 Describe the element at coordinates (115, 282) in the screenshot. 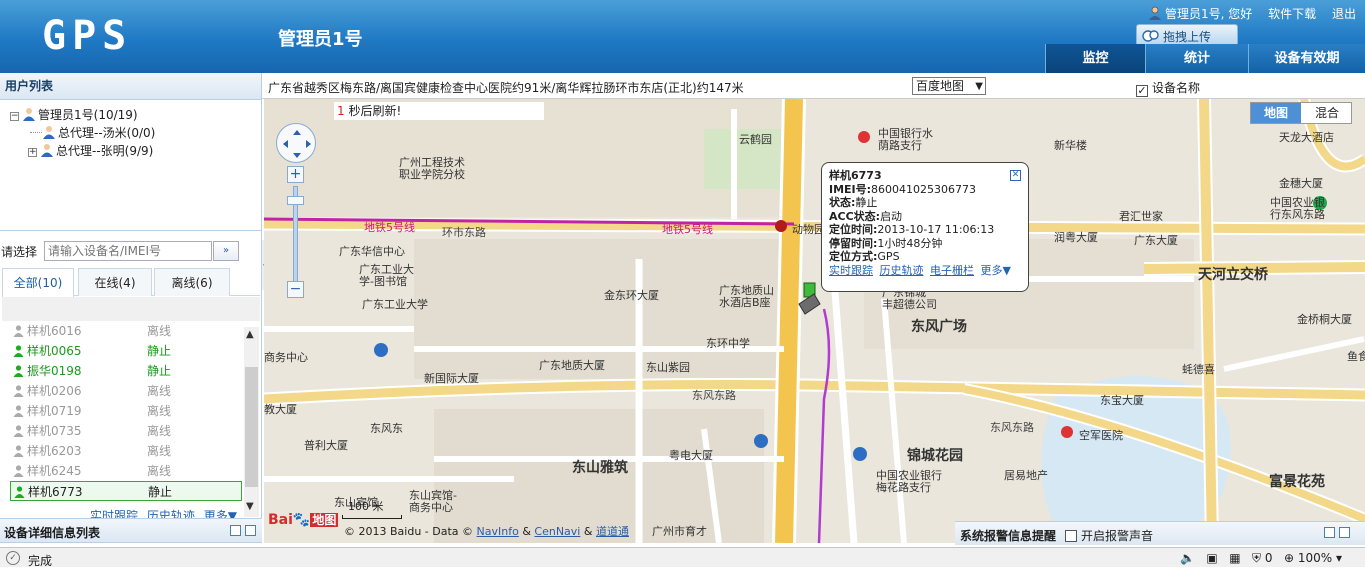

I see `tab-online: 在线(4)` at that location.